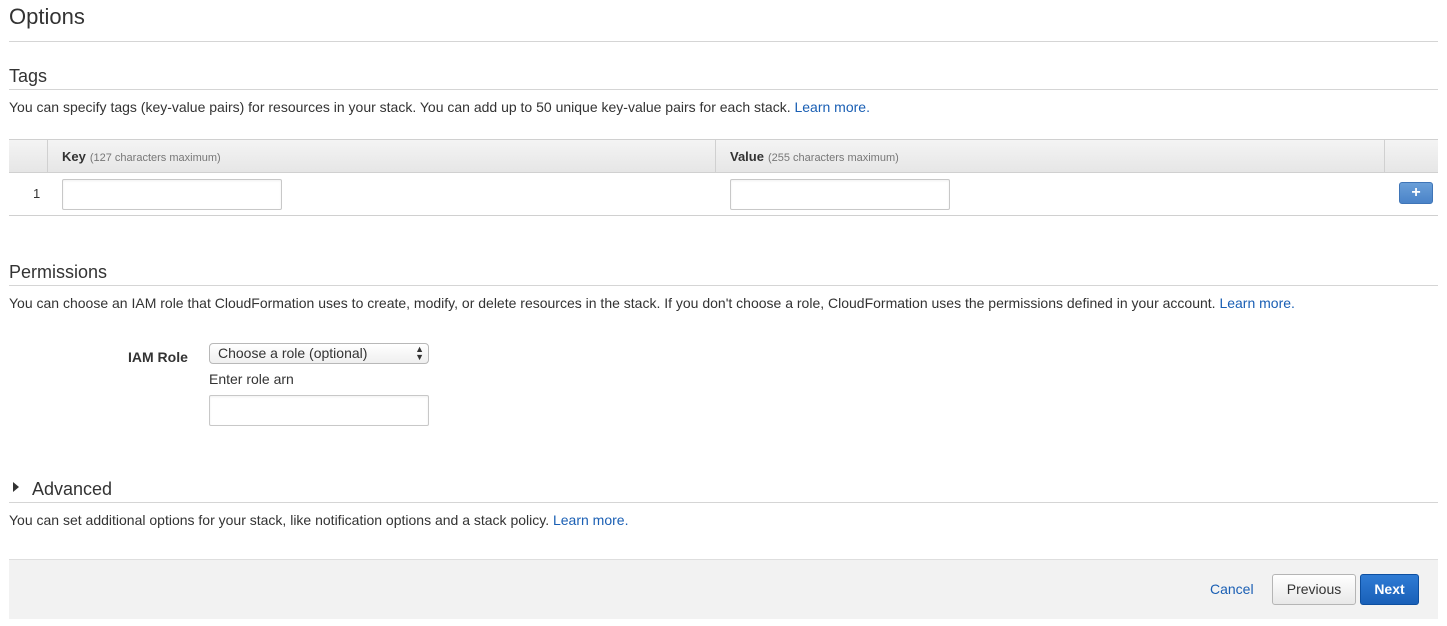  I want to click on add-tag-button: +, so click(1416, 193).